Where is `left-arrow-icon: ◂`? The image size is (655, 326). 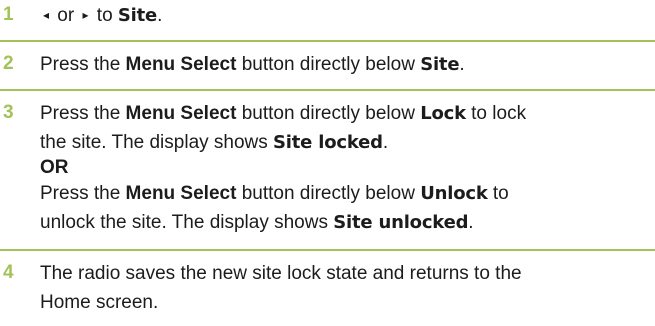
left-arrow-icon: ◂ is located at coordinates (46, 15).